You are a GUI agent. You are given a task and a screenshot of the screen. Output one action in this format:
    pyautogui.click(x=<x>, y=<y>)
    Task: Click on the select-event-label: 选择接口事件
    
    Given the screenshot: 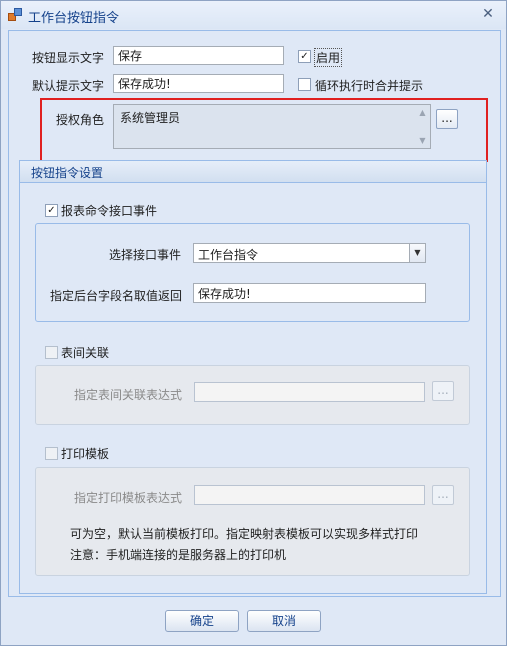 What is the action you would take?
    pyautogui.click(x=145, y=255)
    